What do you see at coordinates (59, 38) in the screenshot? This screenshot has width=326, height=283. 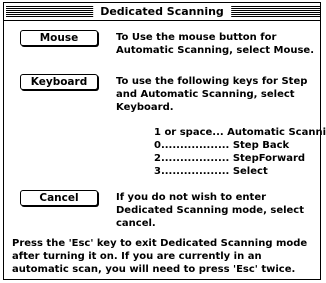 I see `mouse-button: Mouse` at bounding box center [59, 38].